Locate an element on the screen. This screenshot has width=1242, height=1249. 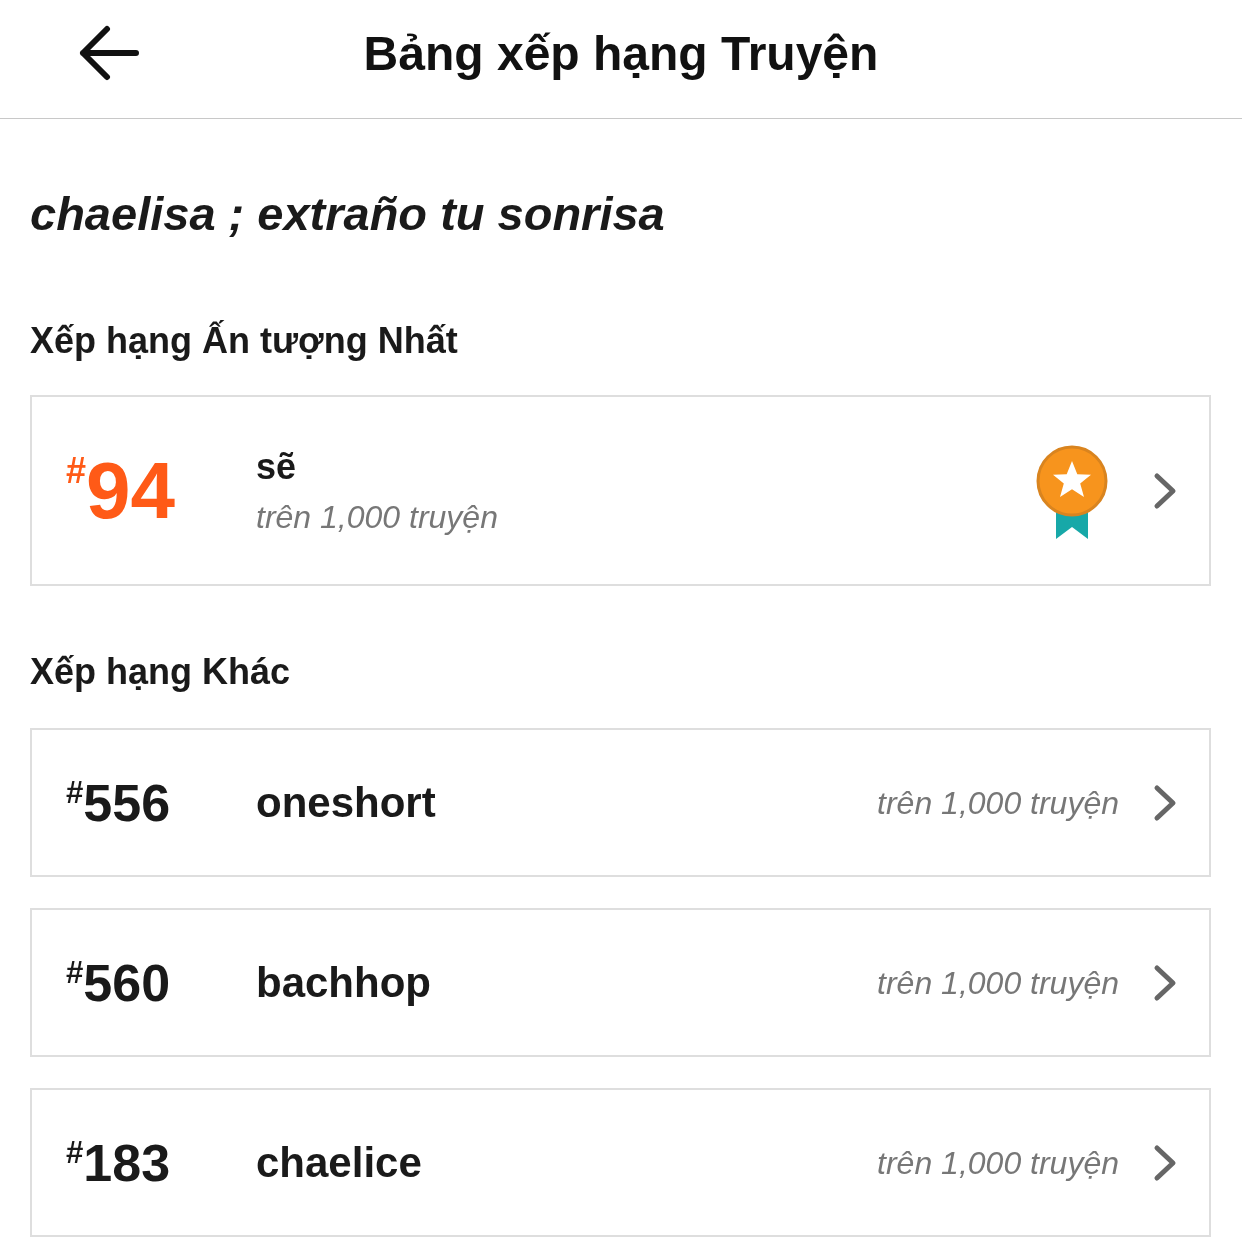
ranking-card: $^{#}$183 chaelice trên 1,000 truyện is located at coordinates (620, 1162).